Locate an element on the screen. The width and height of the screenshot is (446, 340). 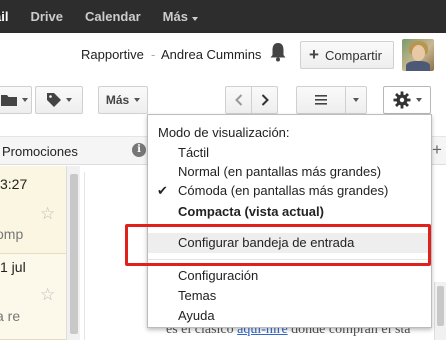
move-to-button is located at coordinates (16, 100).